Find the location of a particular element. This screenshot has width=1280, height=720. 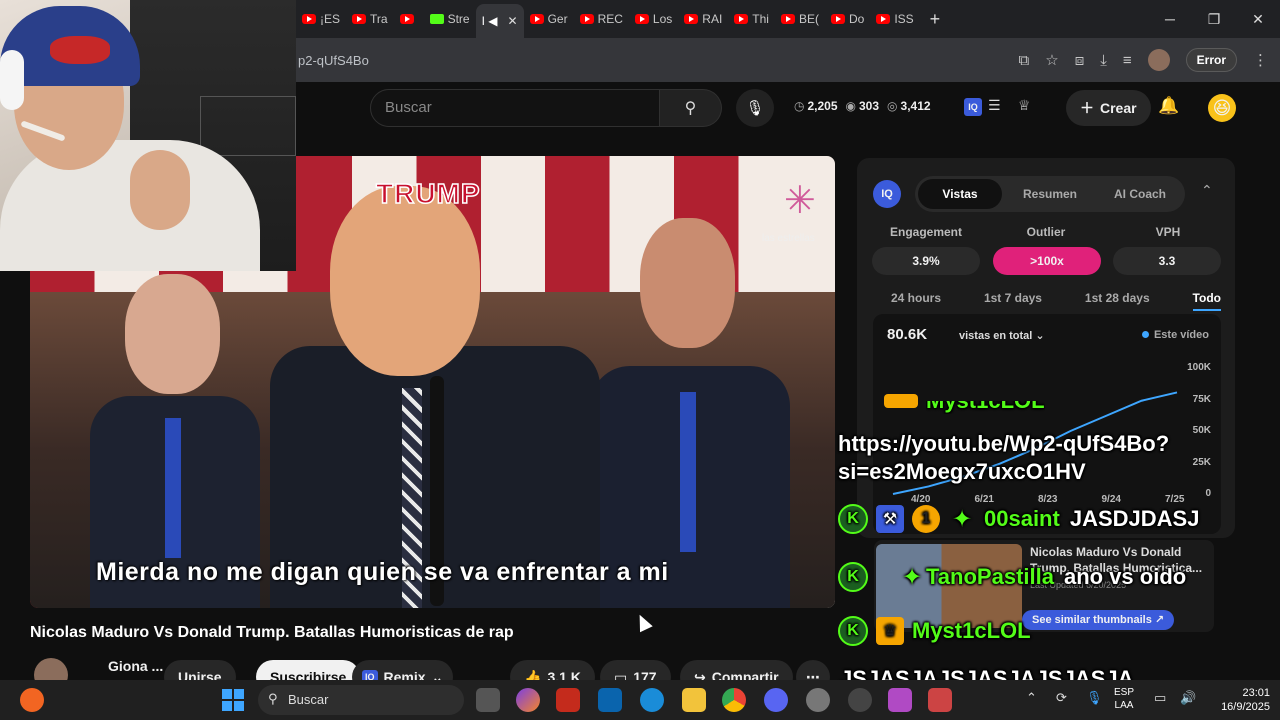

webcam-shelf is located at coordinates (248, 126).